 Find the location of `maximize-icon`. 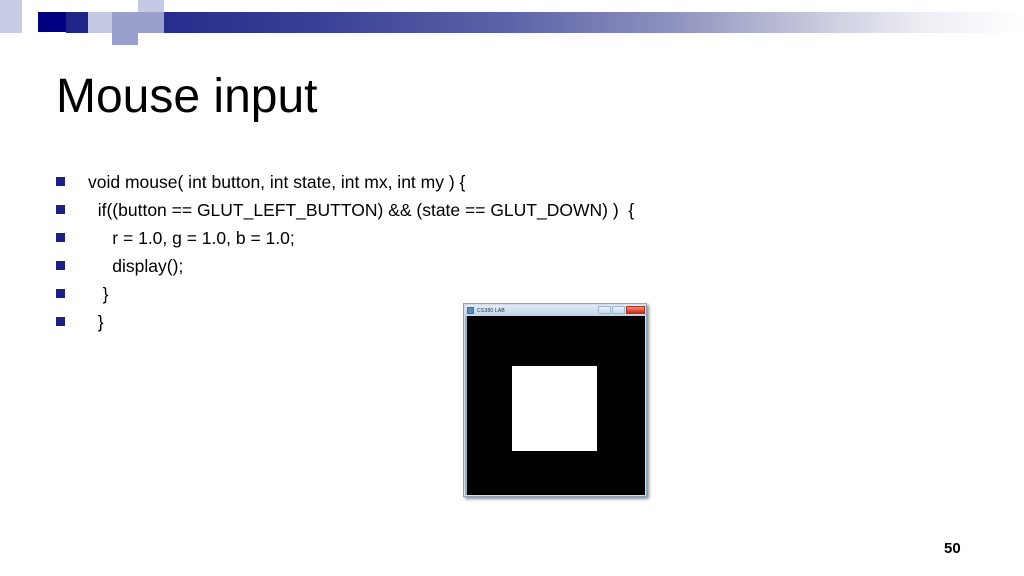

maximize-icon is located at coordinates (618, 309).